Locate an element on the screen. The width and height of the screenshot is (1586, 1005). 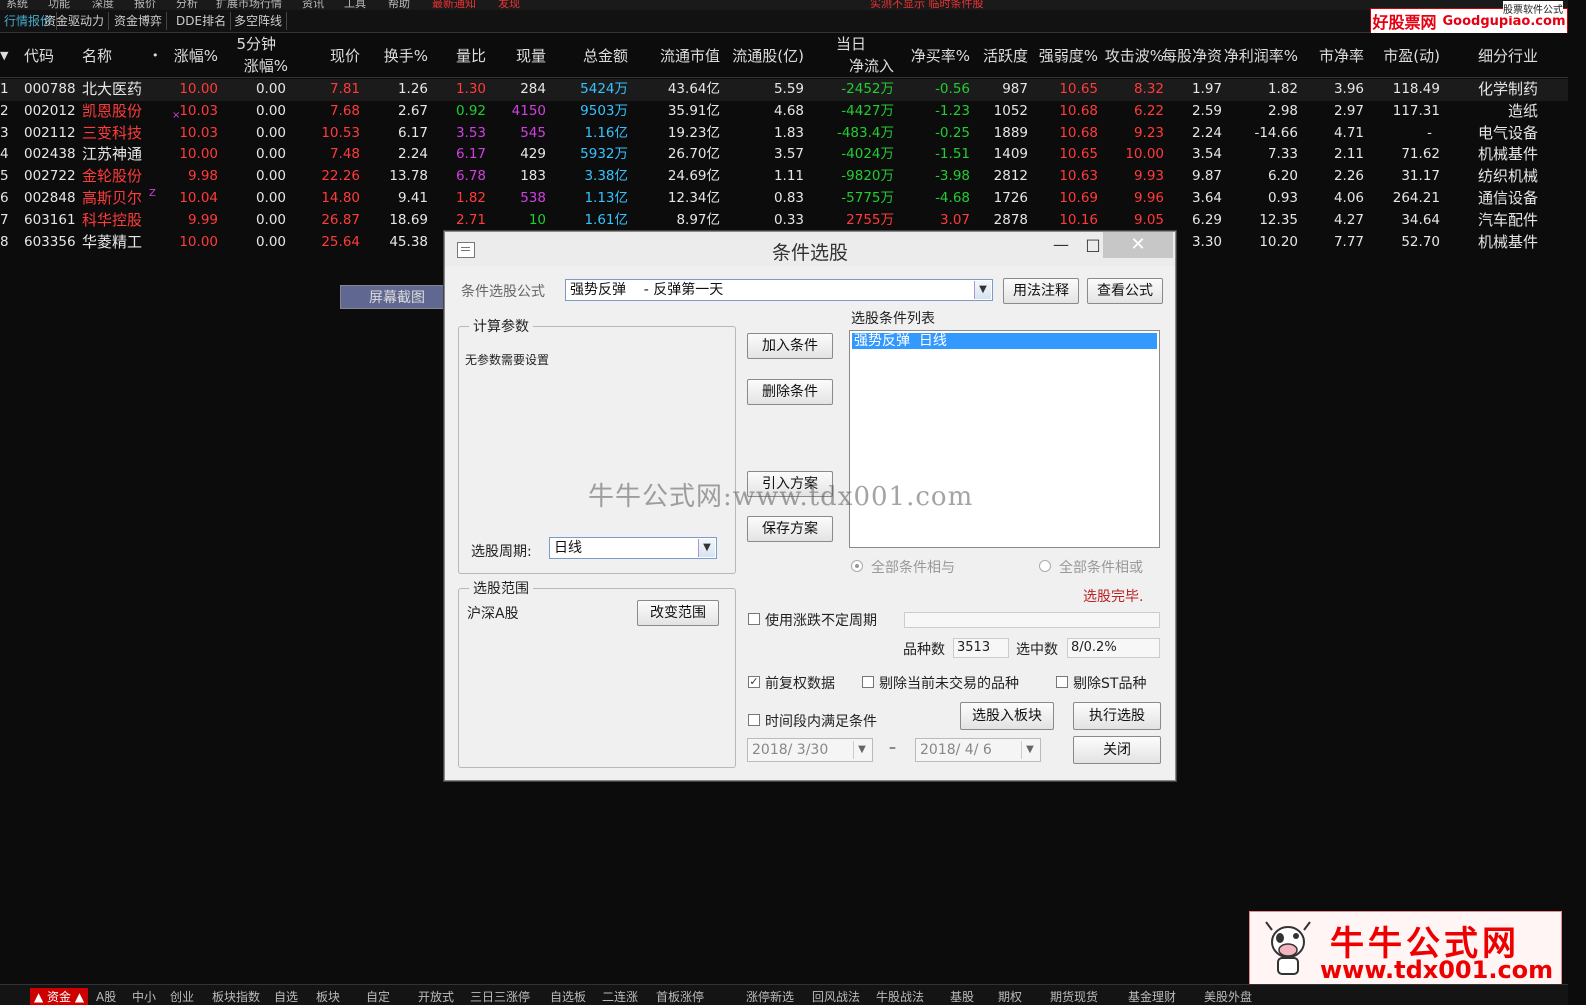
col-nav-per-share: 每股净资 is located at coordinates (1190, 55).